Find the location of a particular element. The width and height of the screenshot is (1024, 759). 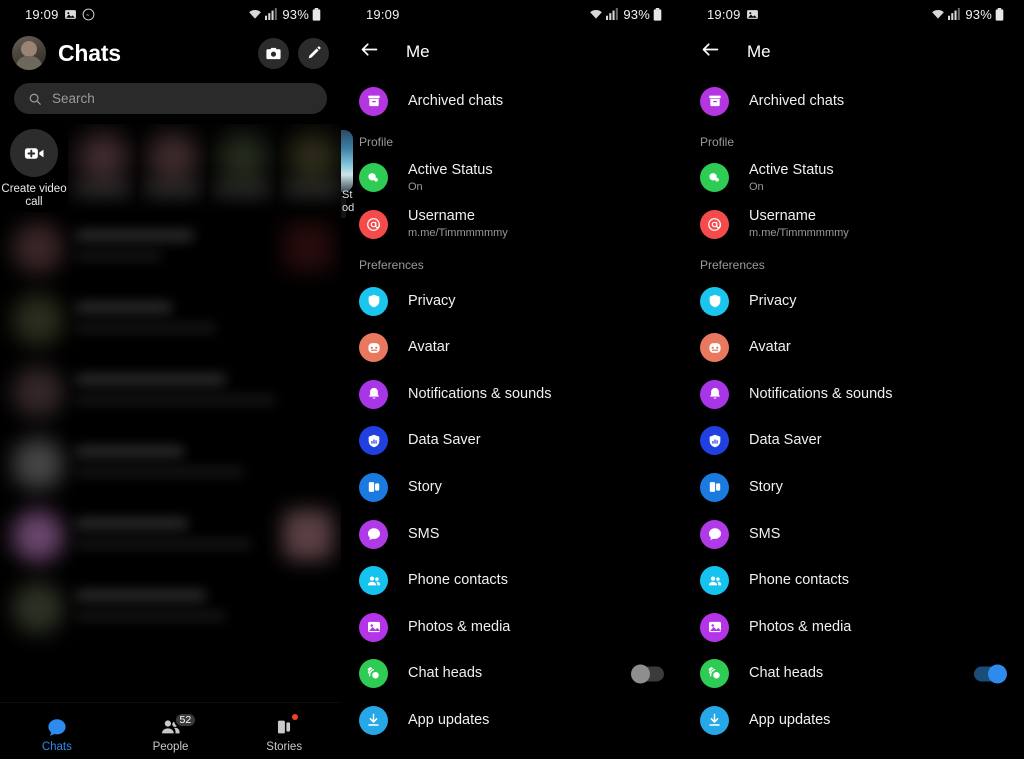

chat-name-blurred is located at coordinates (141, 595).